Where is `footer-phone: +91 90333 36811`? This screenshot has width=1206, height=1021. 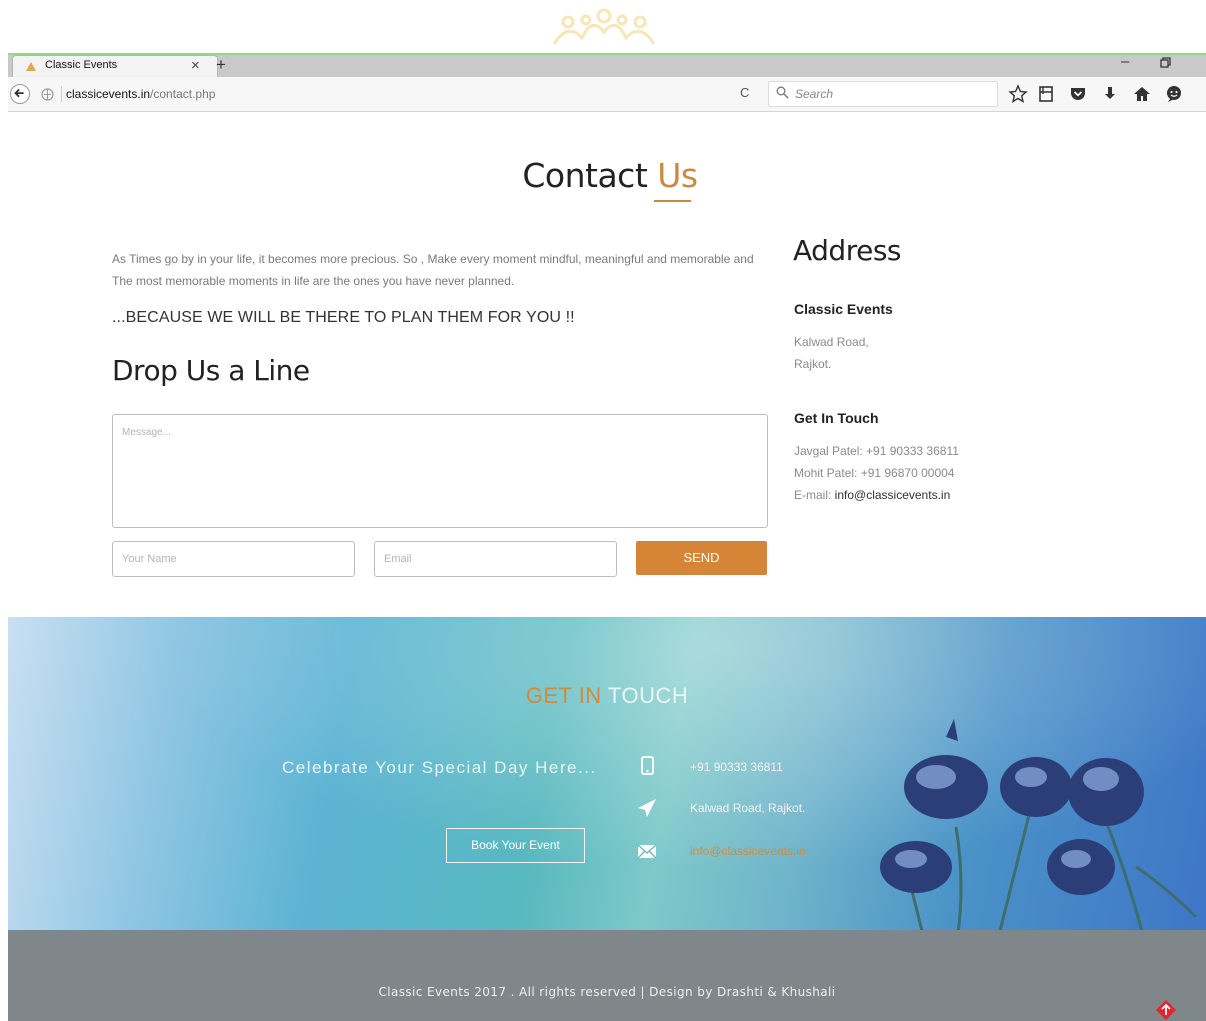
footer-phone: +91 90333 36811 is located at coordinates (736, 767).